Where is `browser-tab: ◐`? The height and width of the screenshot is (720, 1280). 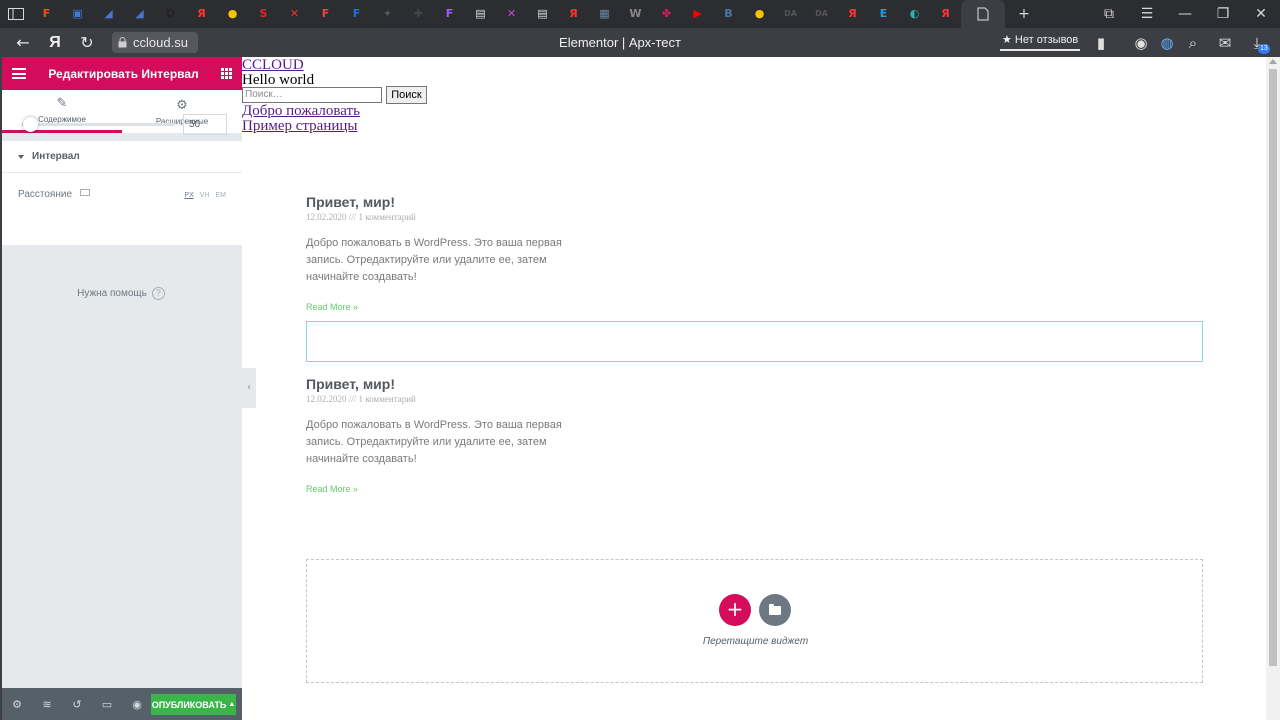
browser-tab: ◐ is located at coordinates (914, 14).